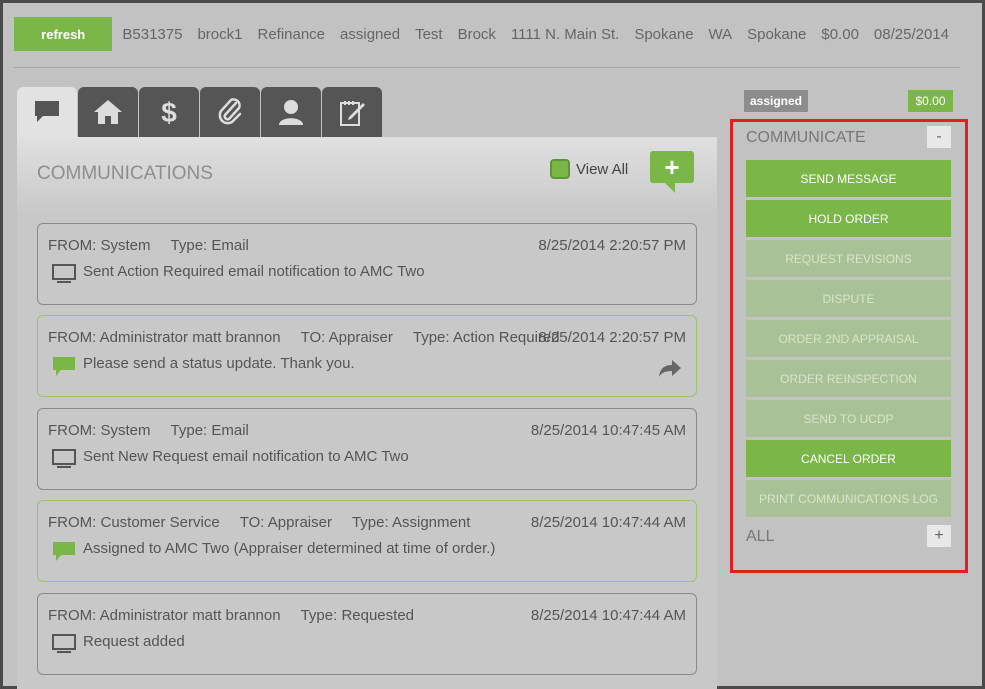 This screenshot has width=985, height=689. I want to click on home-icon, so click(108, 112).